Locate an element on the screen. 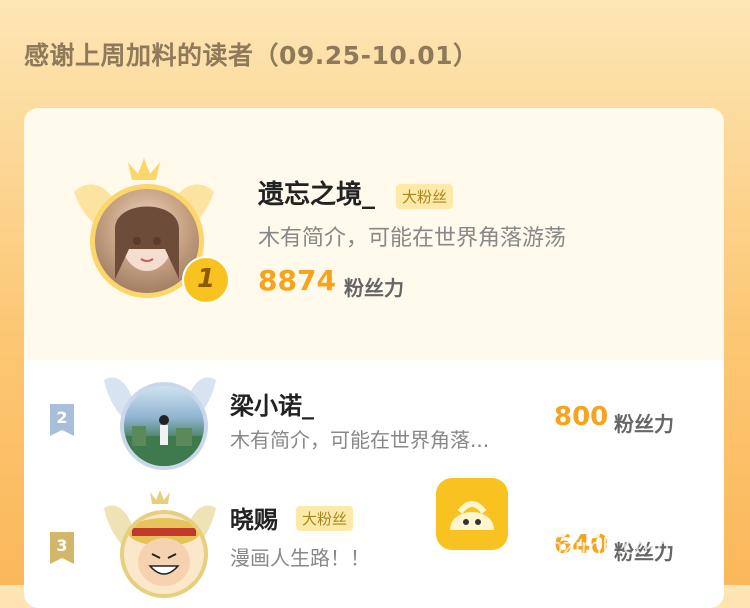  avatar is located at coordinates (164, 426).